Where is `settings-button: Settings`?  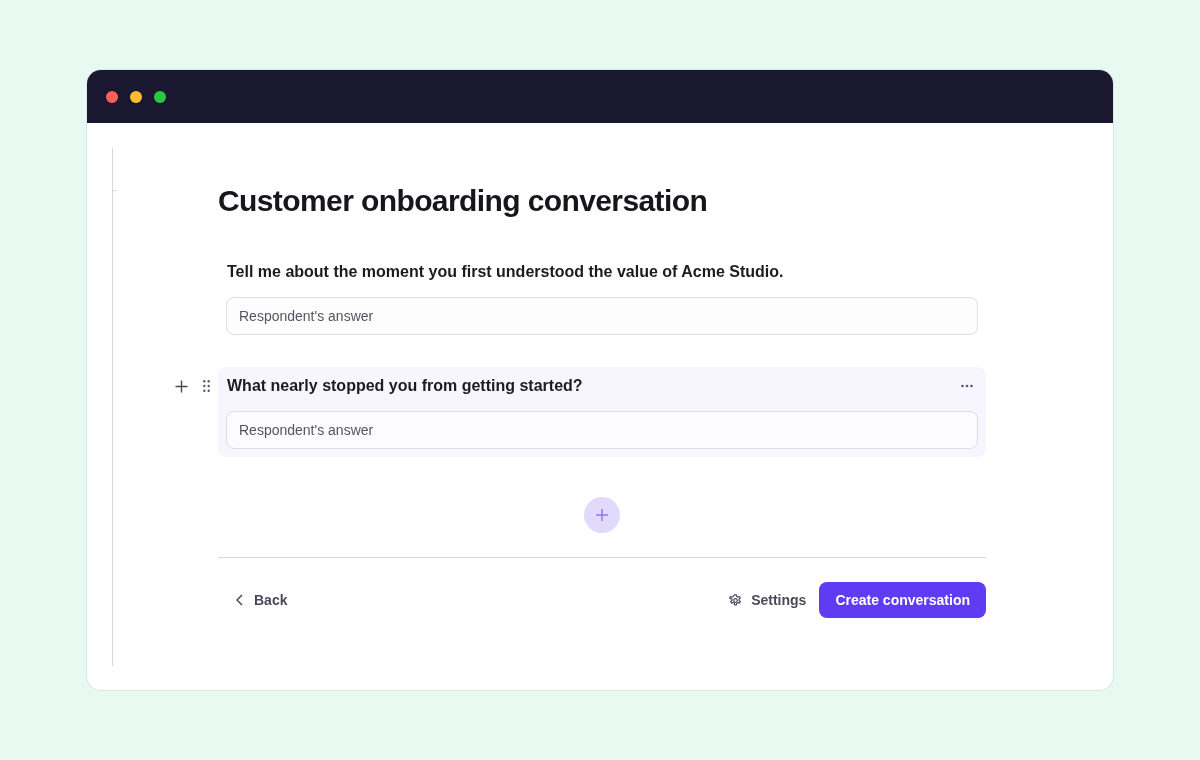
settings-button: Settings is located at coordinates (768, 600).